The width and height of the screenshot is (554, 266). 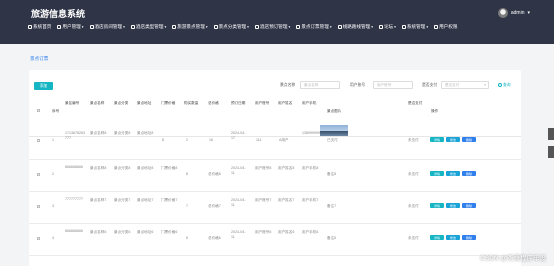 I want to click on avatar, so click(x=502, y=13).